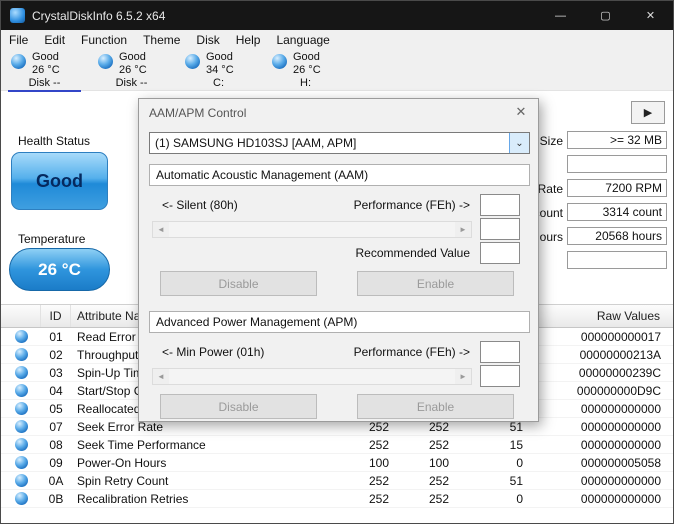 The height and width of the screenshot is (524, 674). What do you see at coordinates (617, 236) in the screenshot?
I see `drive-info-value: 20568 hours` at bounding box center [617, 236].